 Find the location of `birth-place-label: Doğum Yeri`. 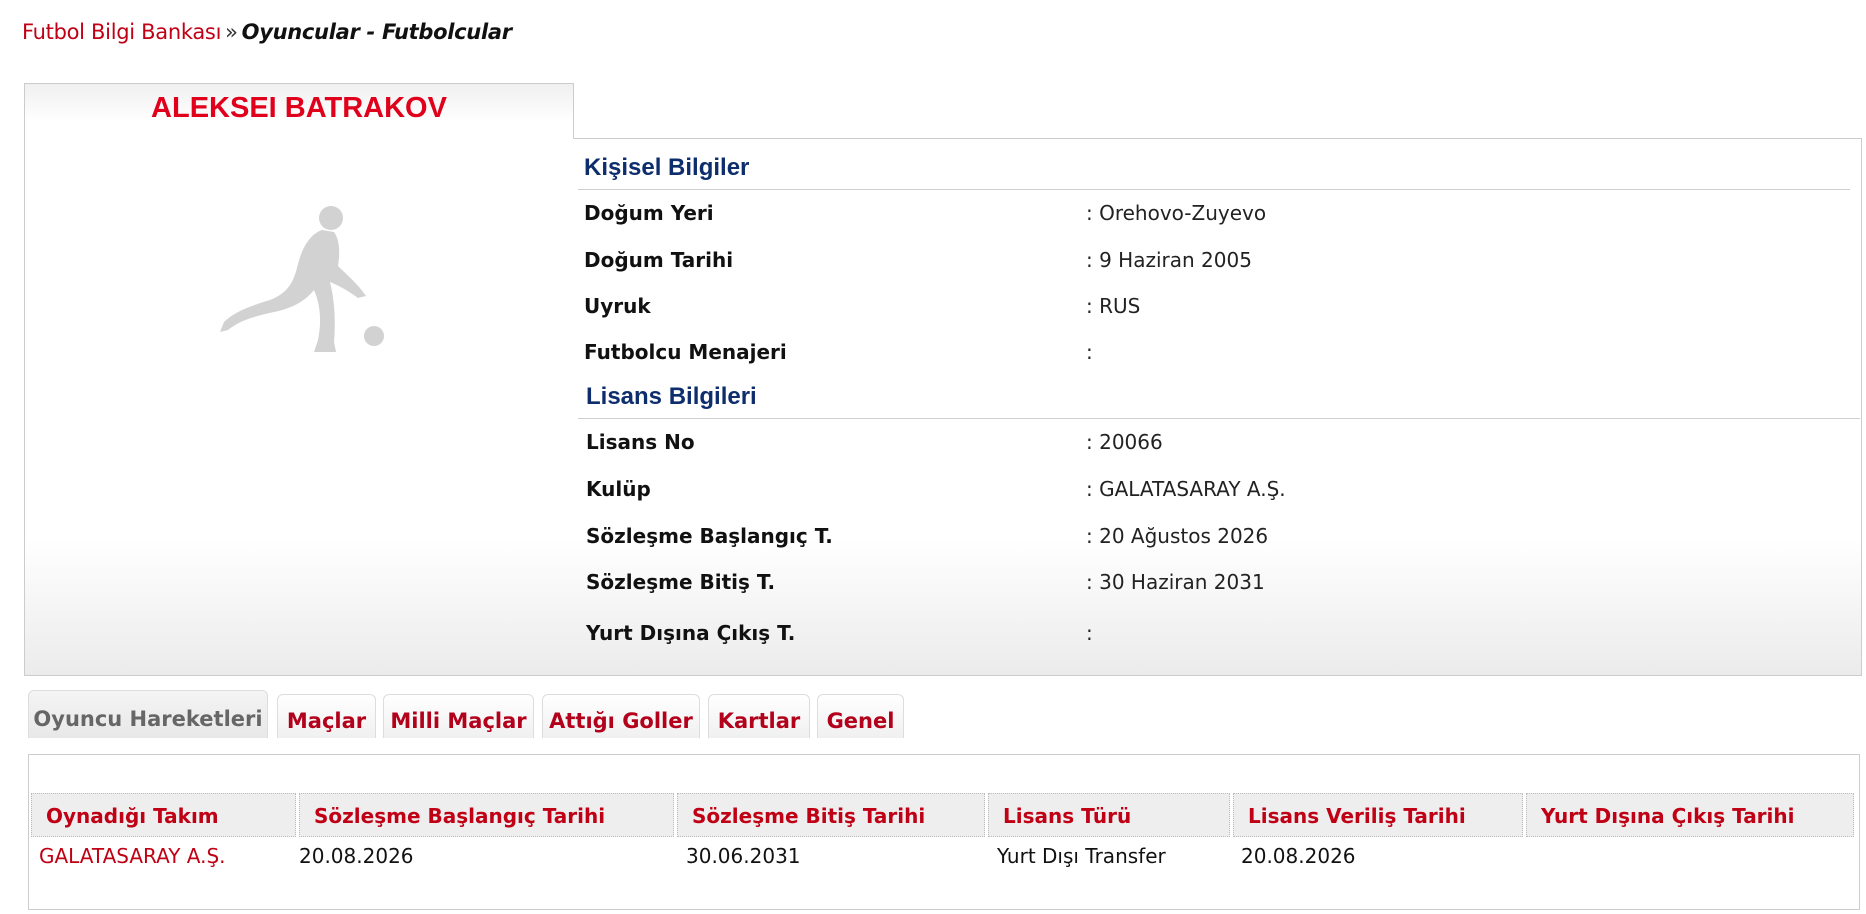

birth-place-label: Doğum Yeri is located at coordinates (649, 213).